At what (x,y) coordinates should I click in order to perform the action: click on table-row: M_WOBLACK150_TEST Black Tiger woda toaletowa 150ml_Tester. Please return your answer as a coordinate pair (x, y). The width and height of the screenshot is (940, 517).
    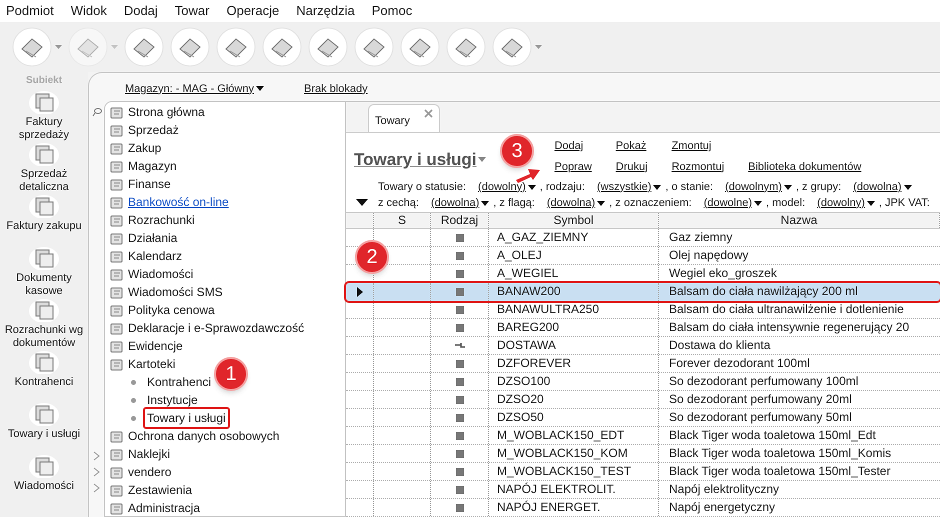
    Looking at the image, I should click on (643, 472).